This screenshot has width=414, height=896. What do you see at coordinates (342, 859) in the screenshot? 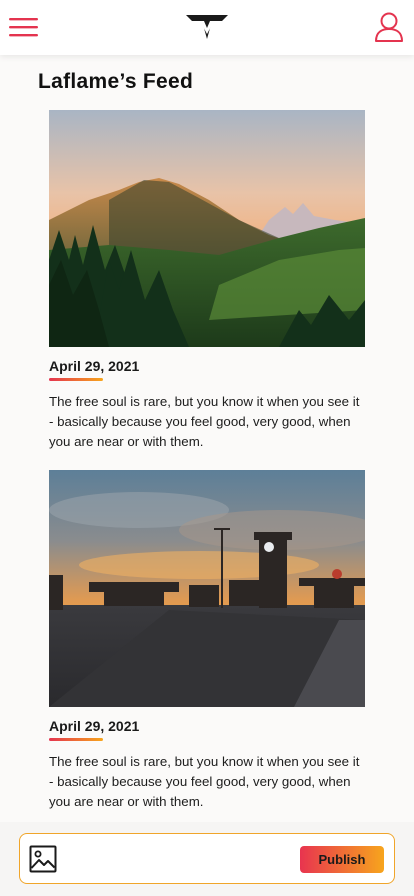
I see `publish-button: Publish` at bounding box center [342, 859].